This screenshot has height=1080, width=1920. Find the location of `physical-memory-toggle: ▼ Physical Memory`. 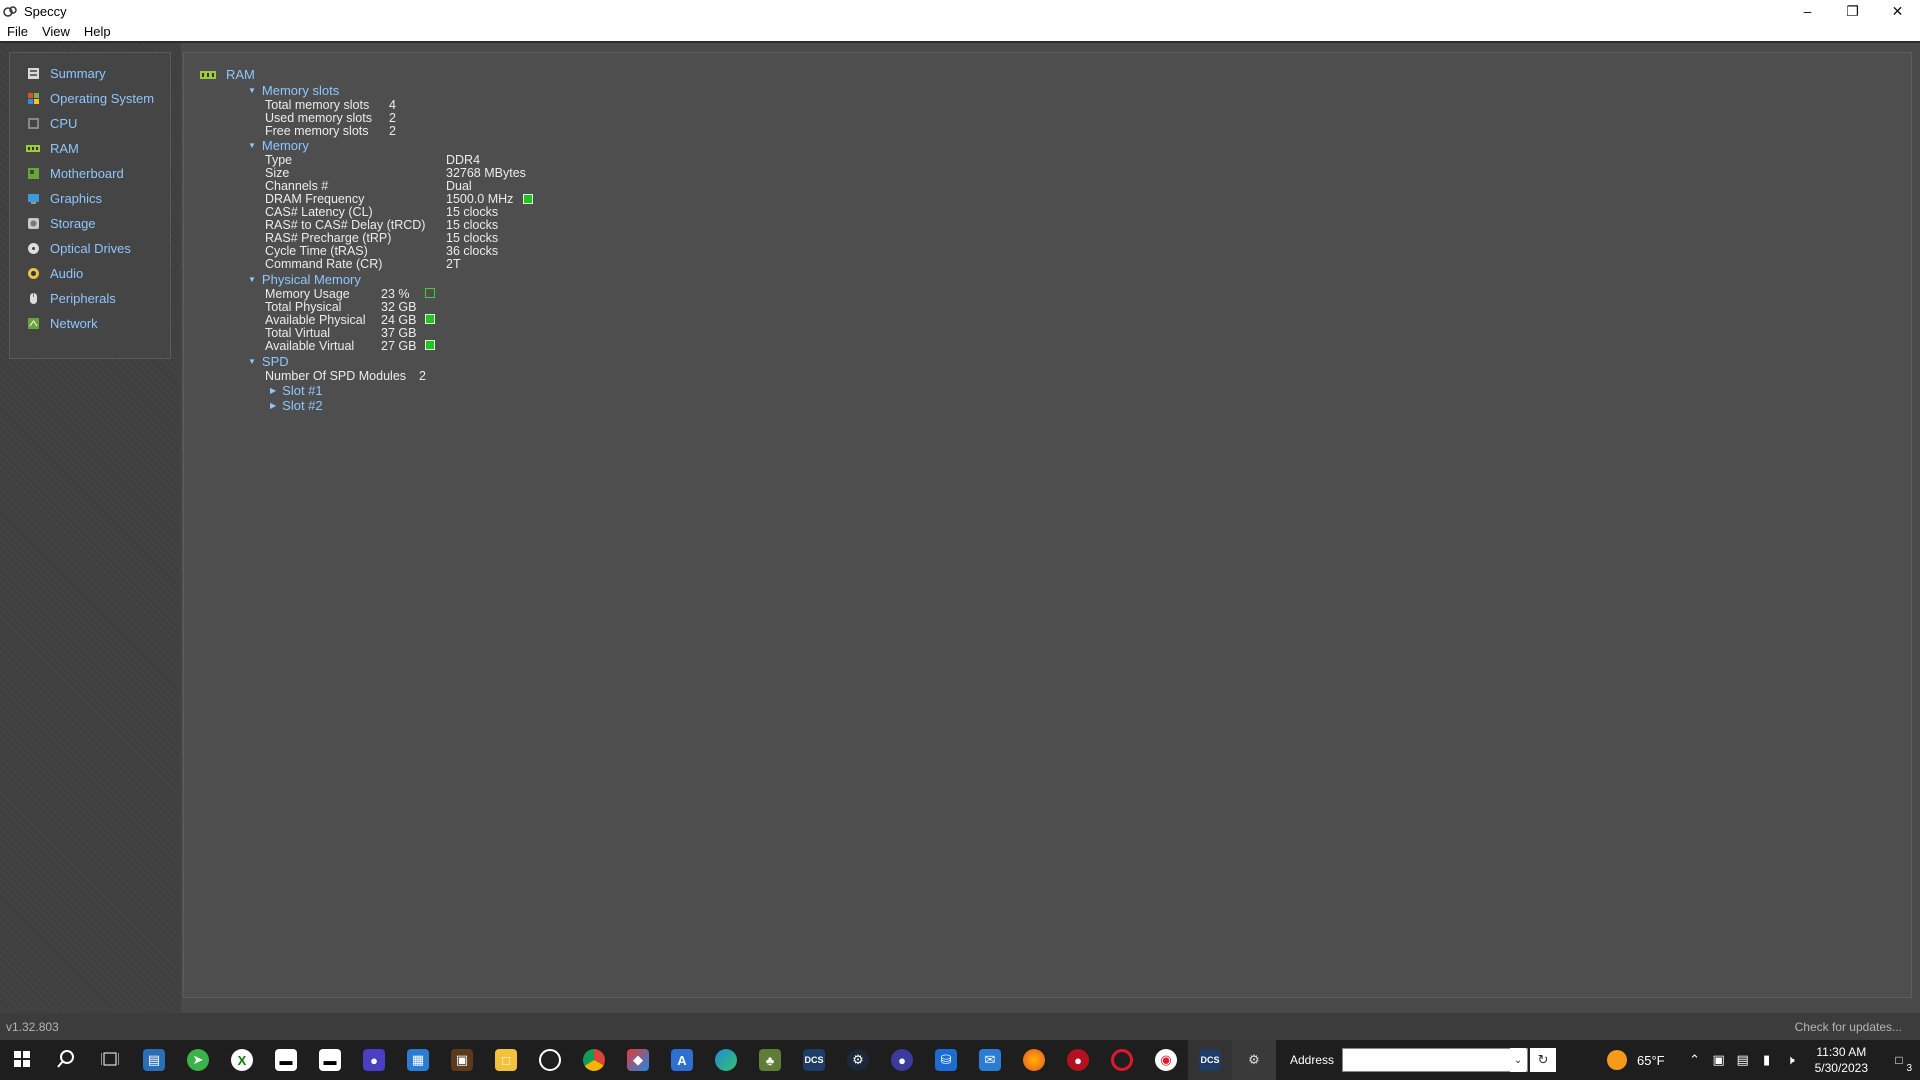

physical-memory-toggle: ▼ Physical Memory is located at coordinates (304, 279).